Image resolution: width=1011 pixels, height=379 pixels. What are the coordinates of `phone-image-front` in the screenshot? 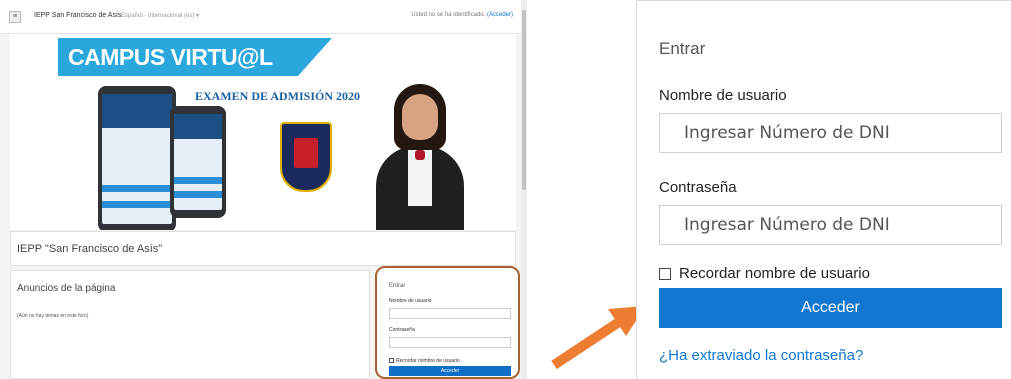 It's located at (198, 162).